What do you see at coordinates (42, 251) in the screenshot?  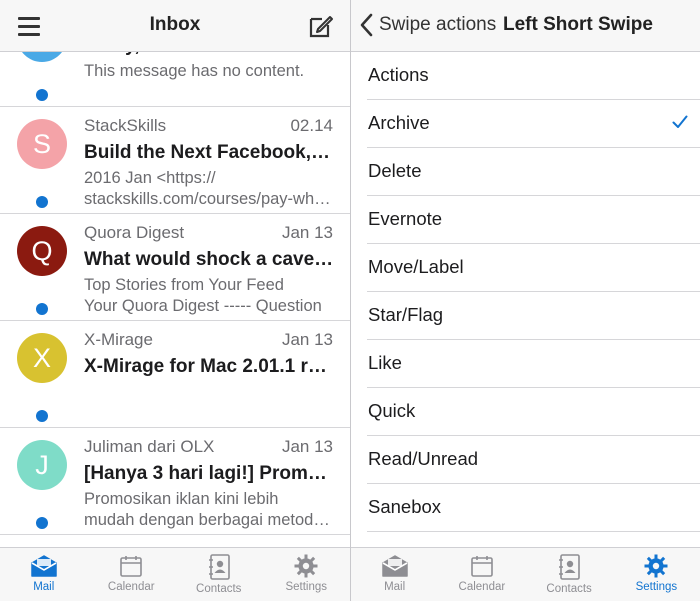 I see `avatar: Q` at bounding box center [42, 251].